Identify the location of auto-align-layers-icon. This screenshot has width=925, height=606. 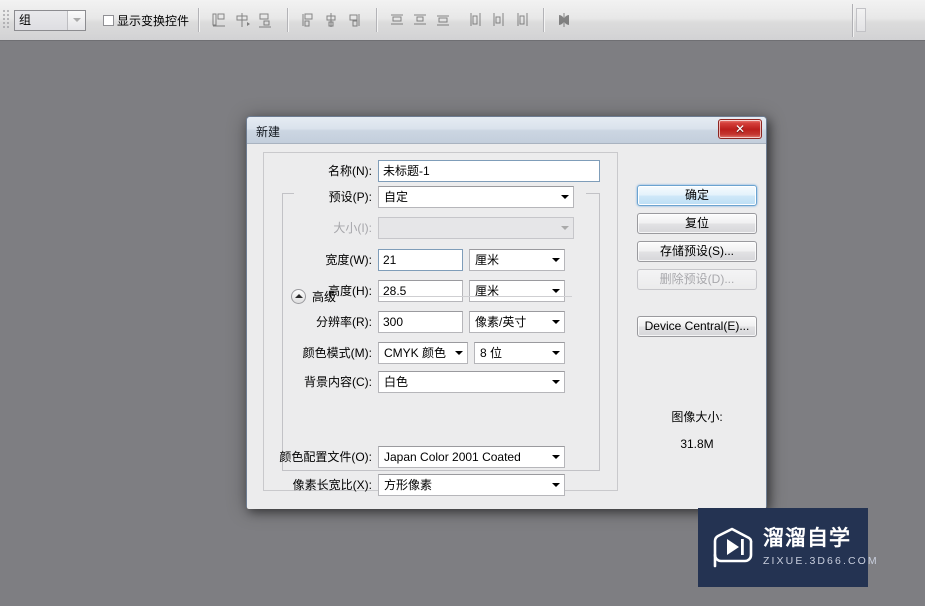
(565, 20).